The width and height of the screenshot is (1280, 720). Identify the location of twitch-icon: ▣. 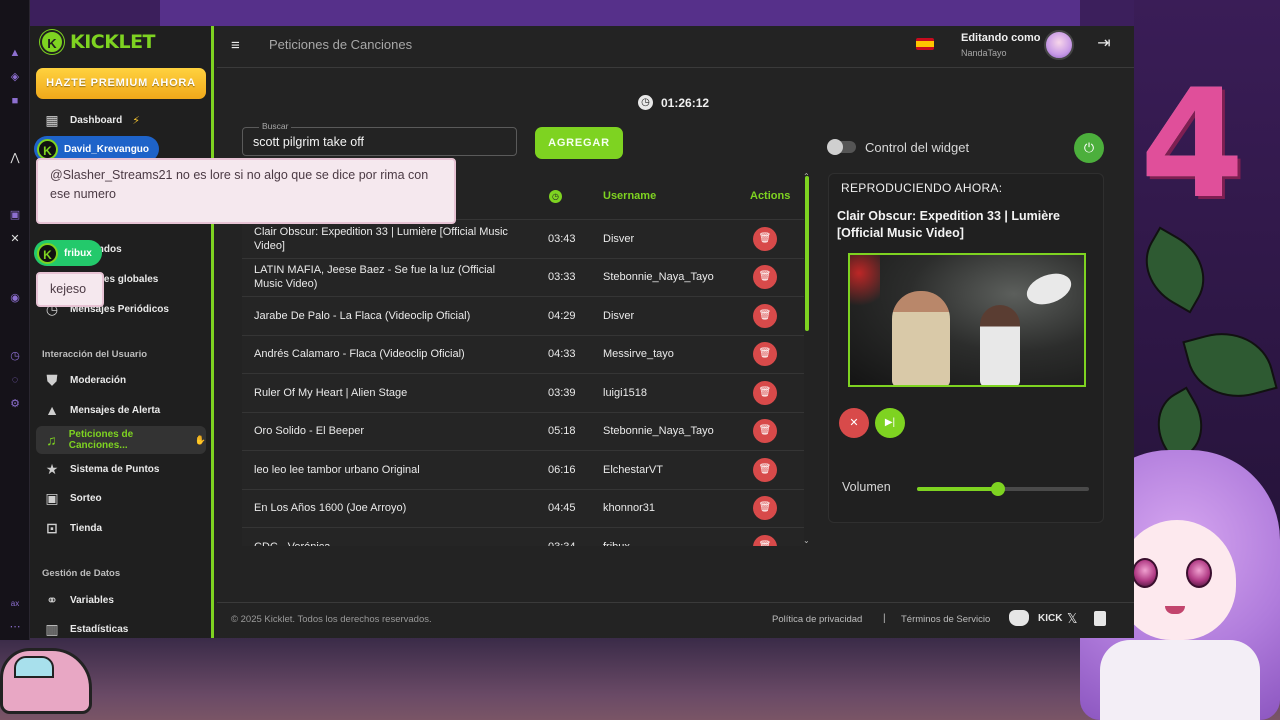
(15, 215).